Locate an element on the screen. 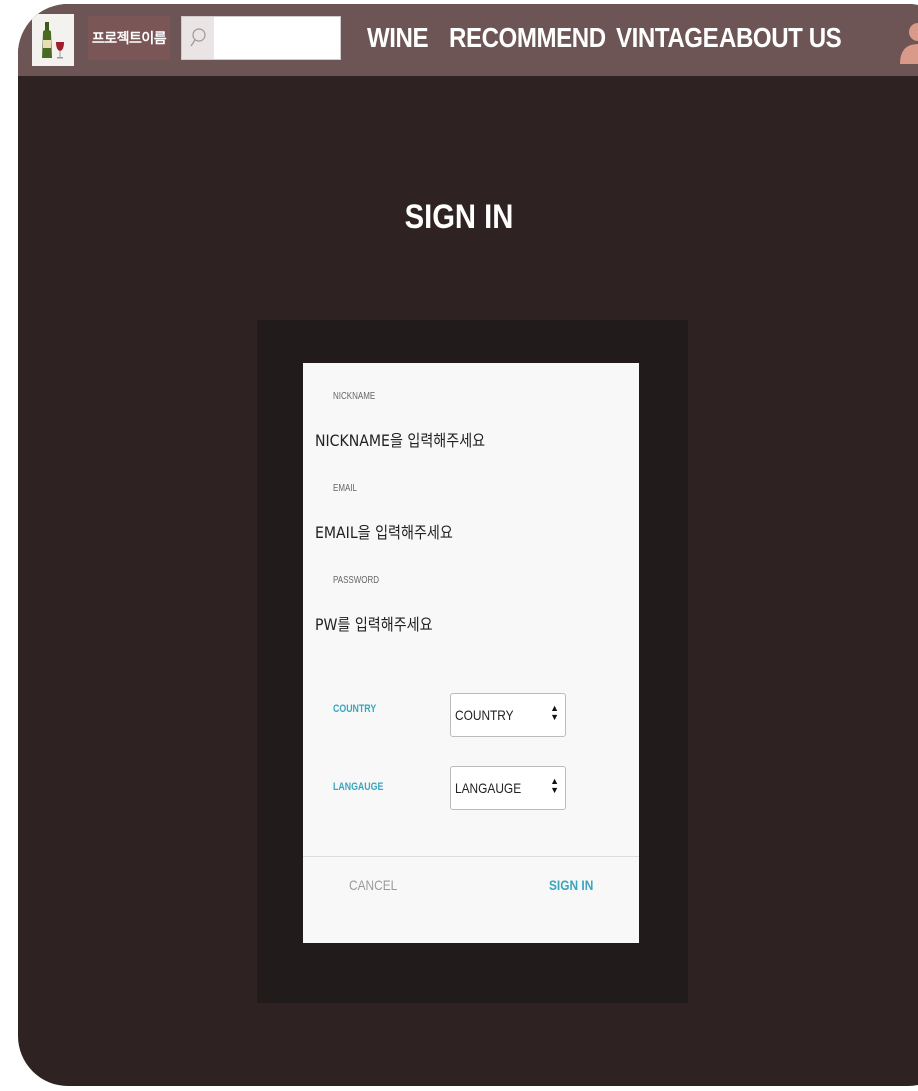  page-title: SIGN IN is located at coordinates (459, 217).